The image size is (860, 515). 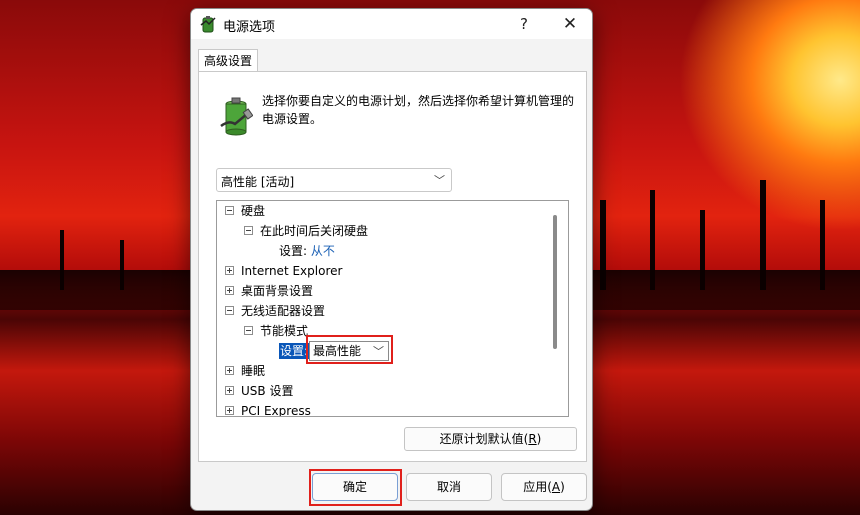 What do you see at coordinates (539, 439) in the screenshot?
I see `restore-label-end: )` at bounding box center [539, 439].